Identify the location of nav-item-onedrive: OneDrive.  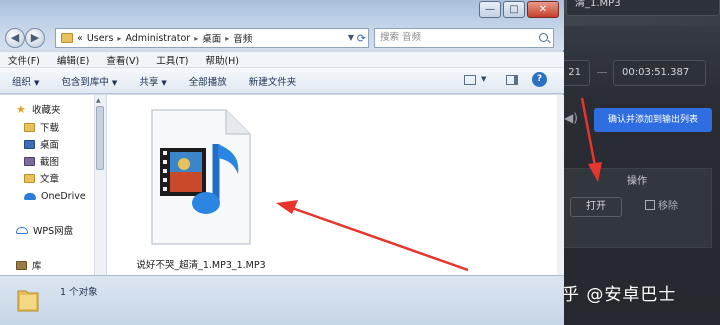
(55, 196).